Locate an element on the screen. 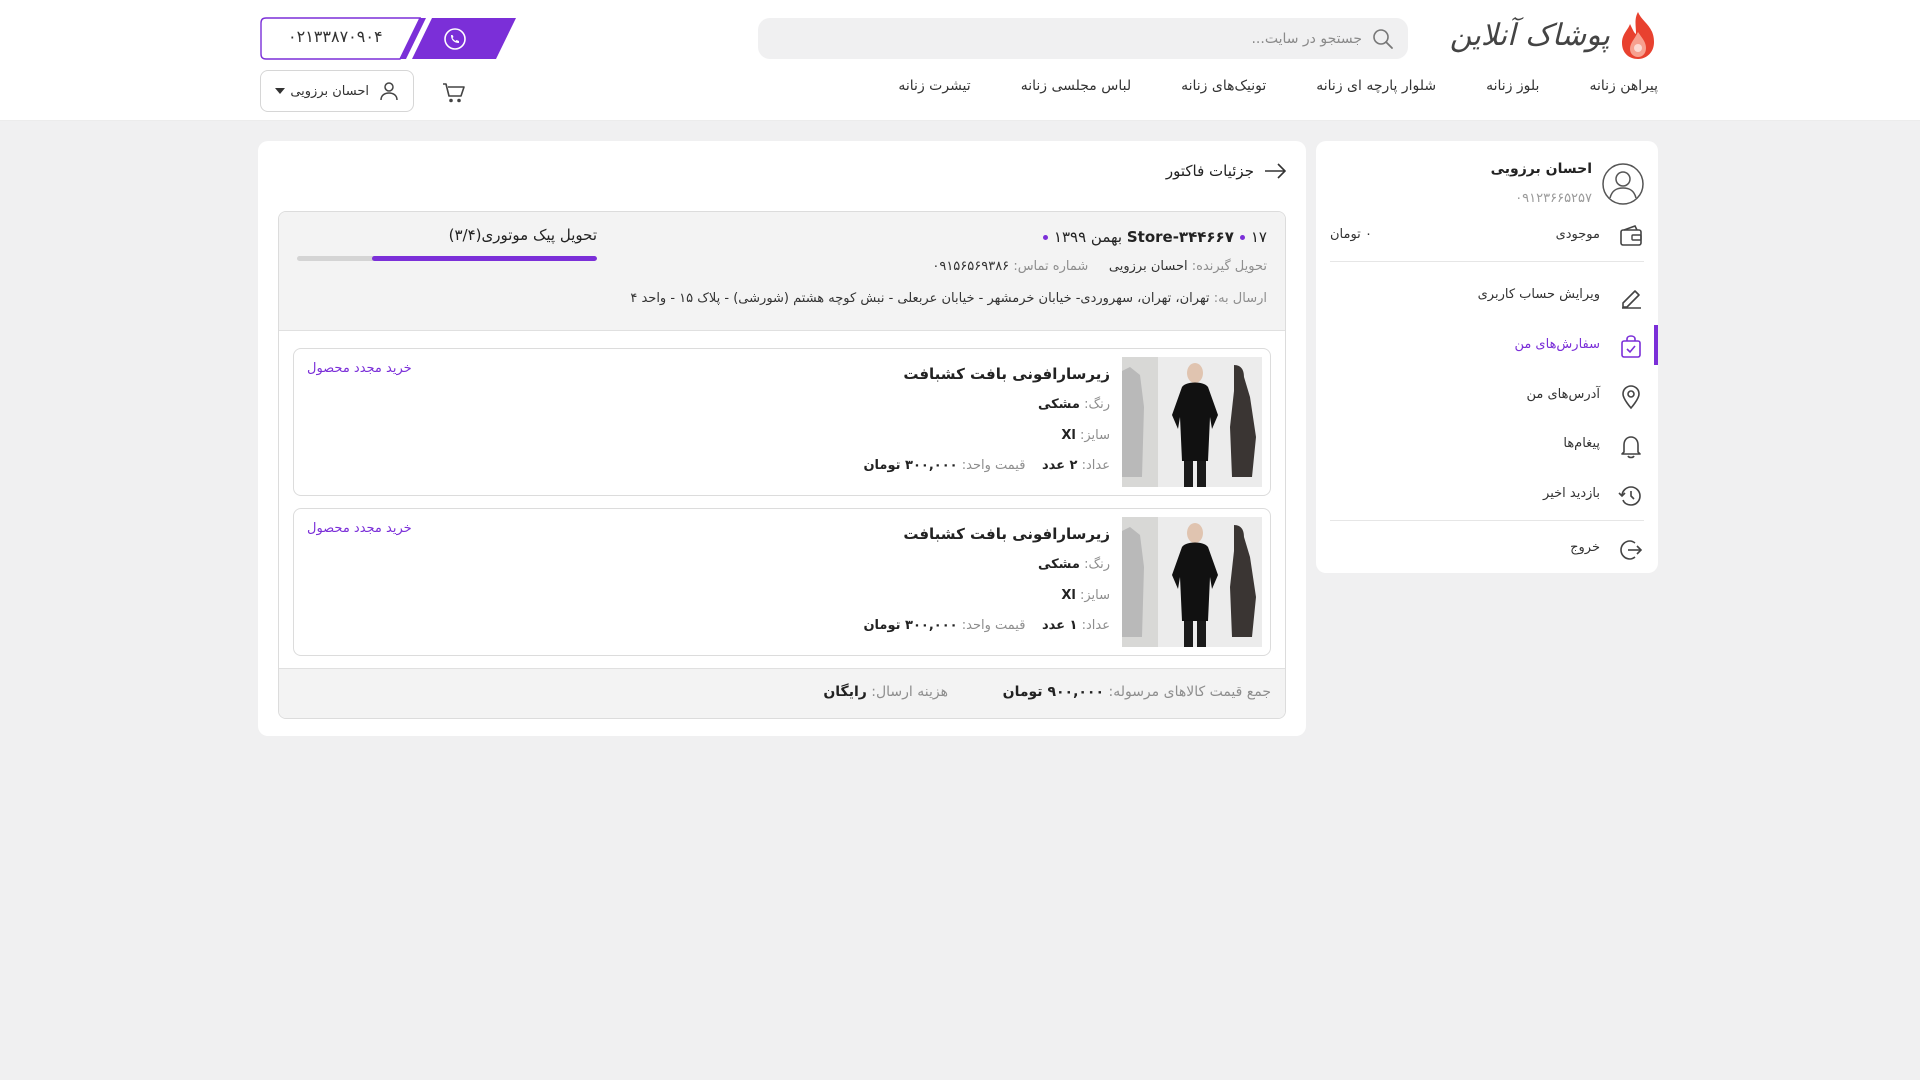  items-total: جمع قیمت کالاهای مرسوله: ۹۰۰,۰۰۰ تومان is located at coordinates (1137, 692).